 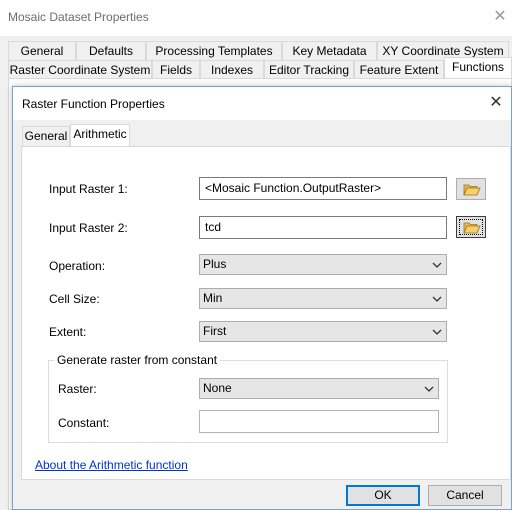 I want to click on raster-value: None, so click(x=217, y=388).